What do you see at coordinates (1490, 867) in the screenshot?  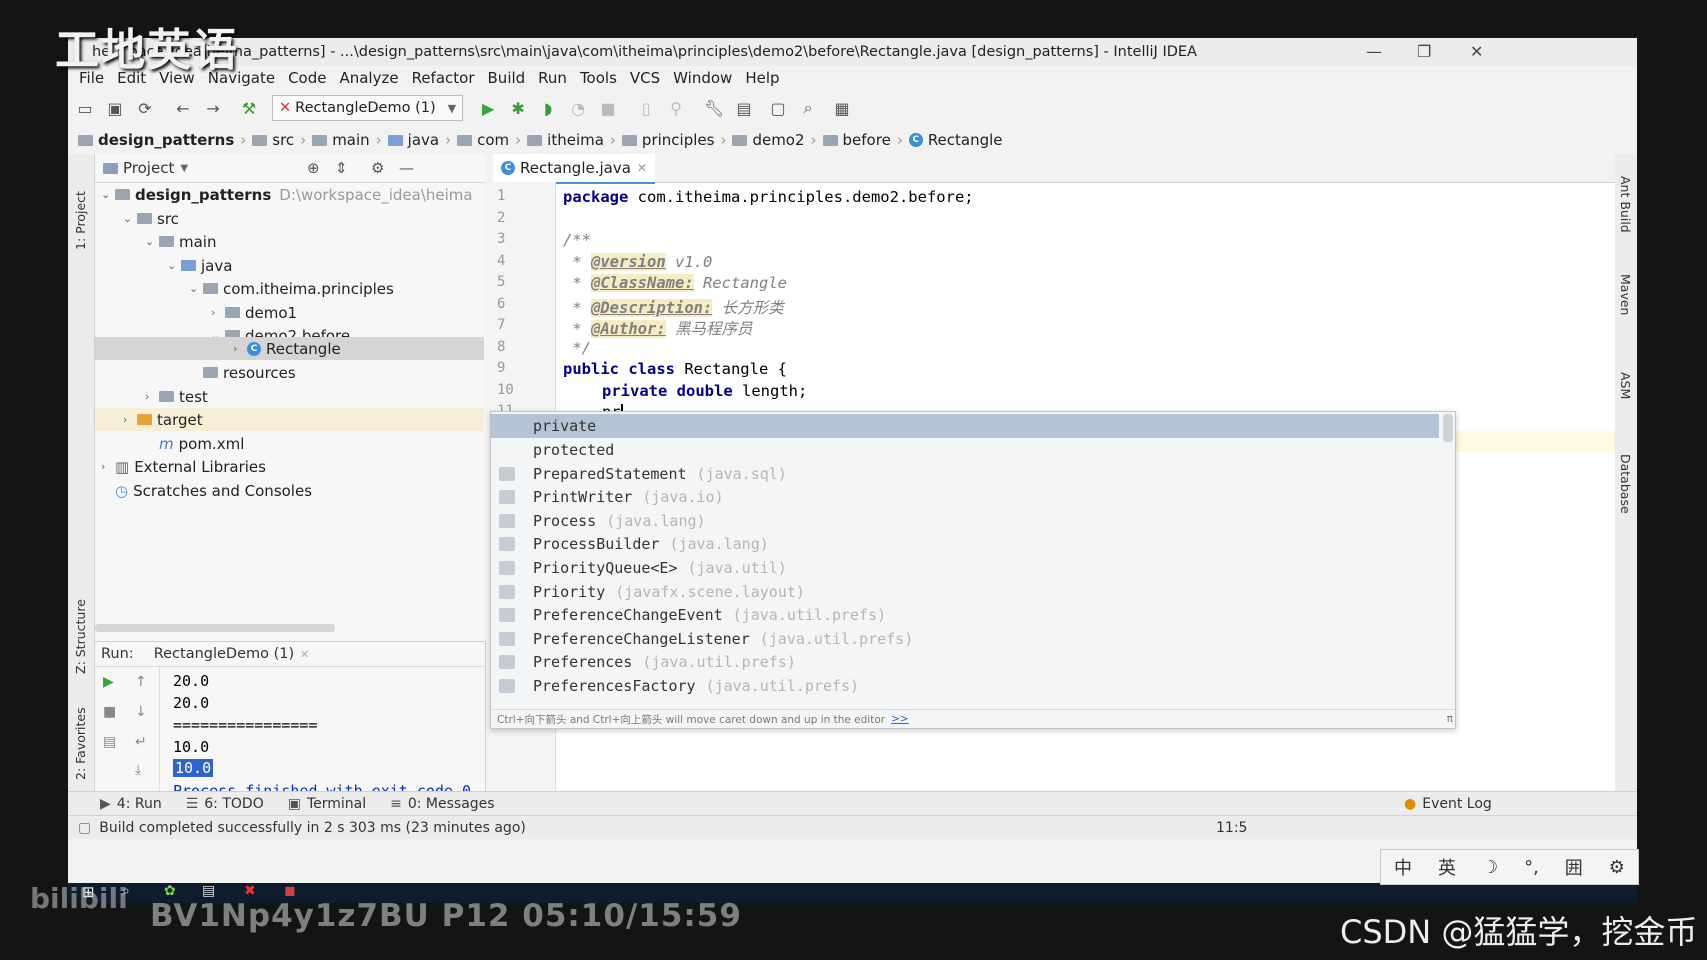 I see `ime-moon-icon: ☽` at bounding box center [1490, 867].